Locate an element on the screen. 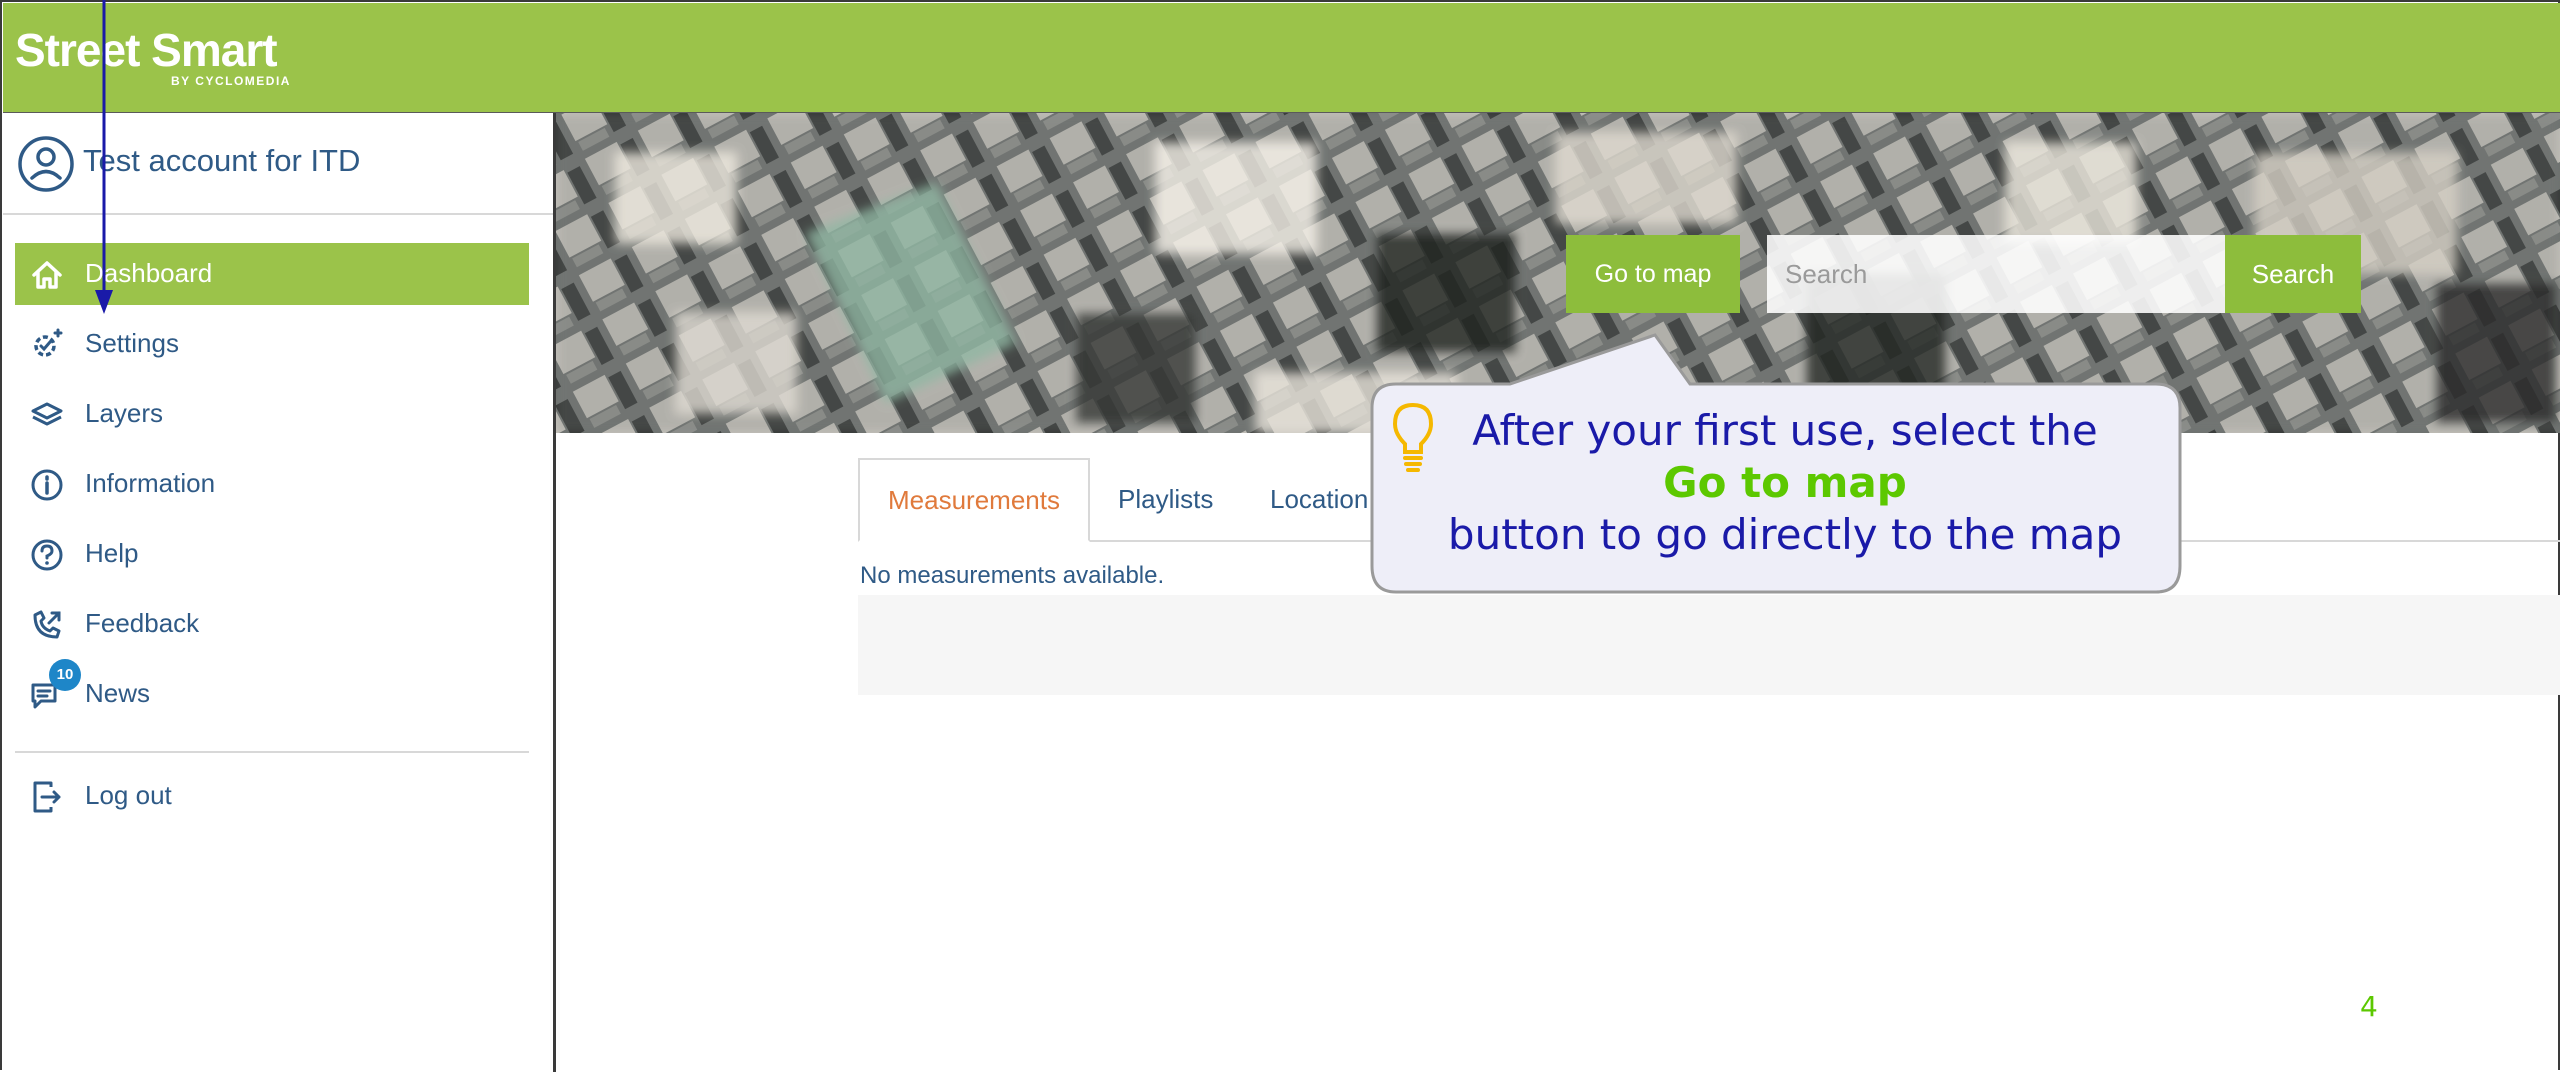 This screenshot has width=2560, height=1072. callout-highlight: Go to map is located at coordinates (1785, 482).